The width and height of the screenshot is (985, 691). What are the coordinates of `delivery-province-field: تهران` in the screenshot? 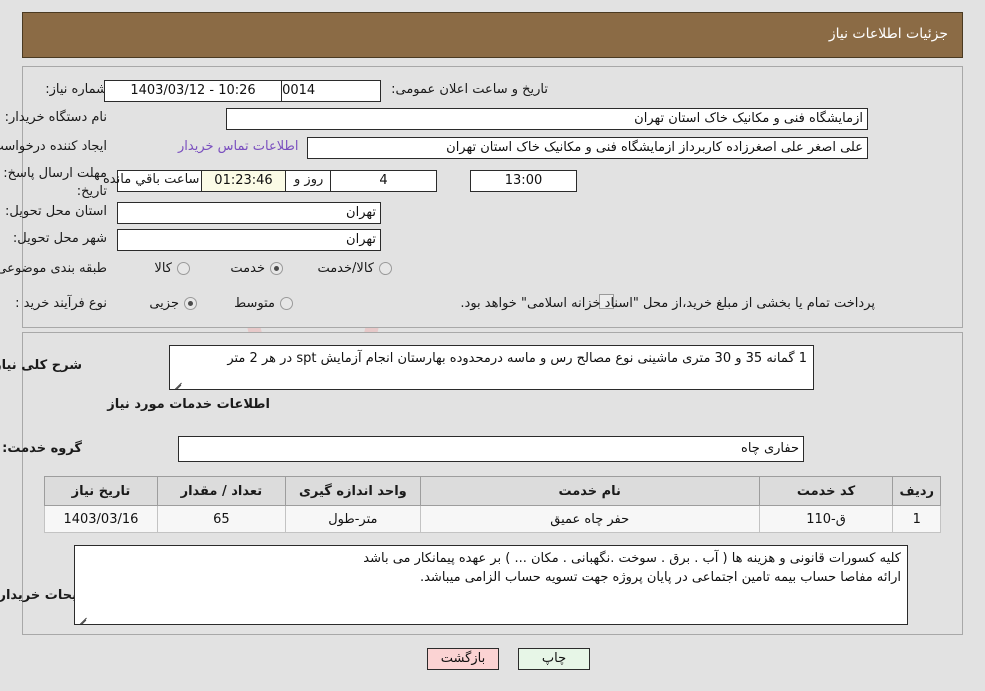 It's located at (249, 213).